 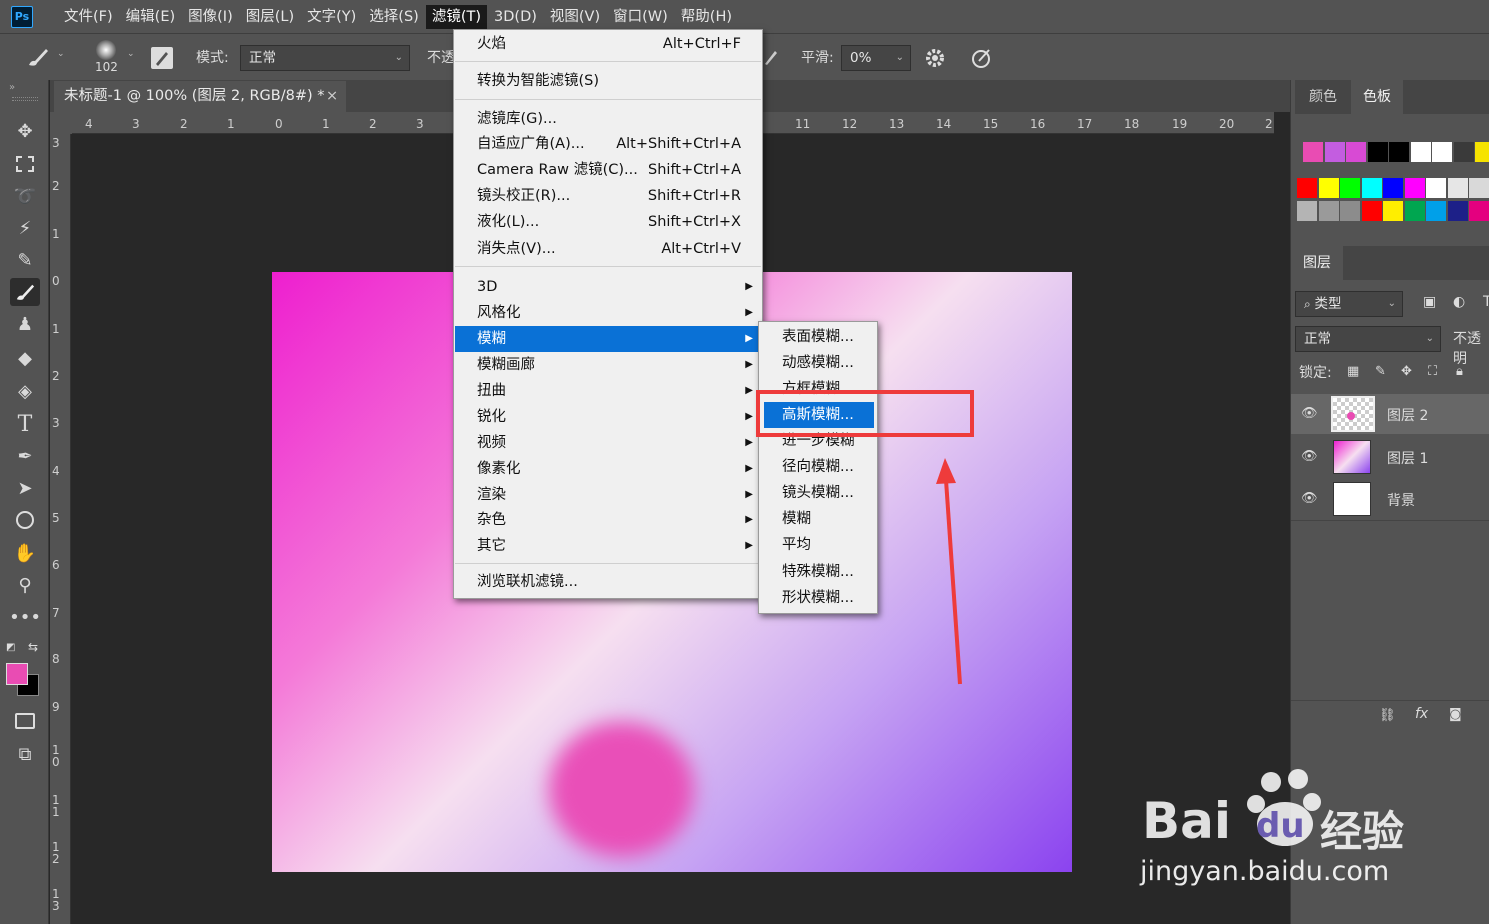 I want to click on menu-3d: 3D(D), so click(x=515, y=17).